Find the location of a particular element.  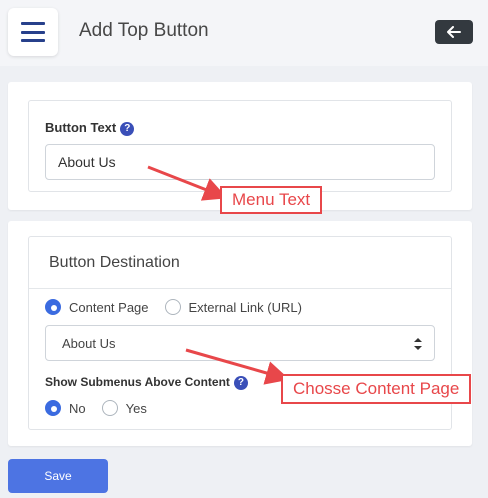

content-page-label: Content Page is located at coordinates (109, 307).